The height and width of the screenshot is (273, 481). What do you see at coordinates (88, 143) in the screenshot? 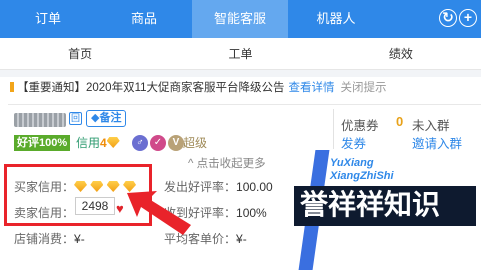
I see `credit-label: 信用` at bounding box center [88, 143].